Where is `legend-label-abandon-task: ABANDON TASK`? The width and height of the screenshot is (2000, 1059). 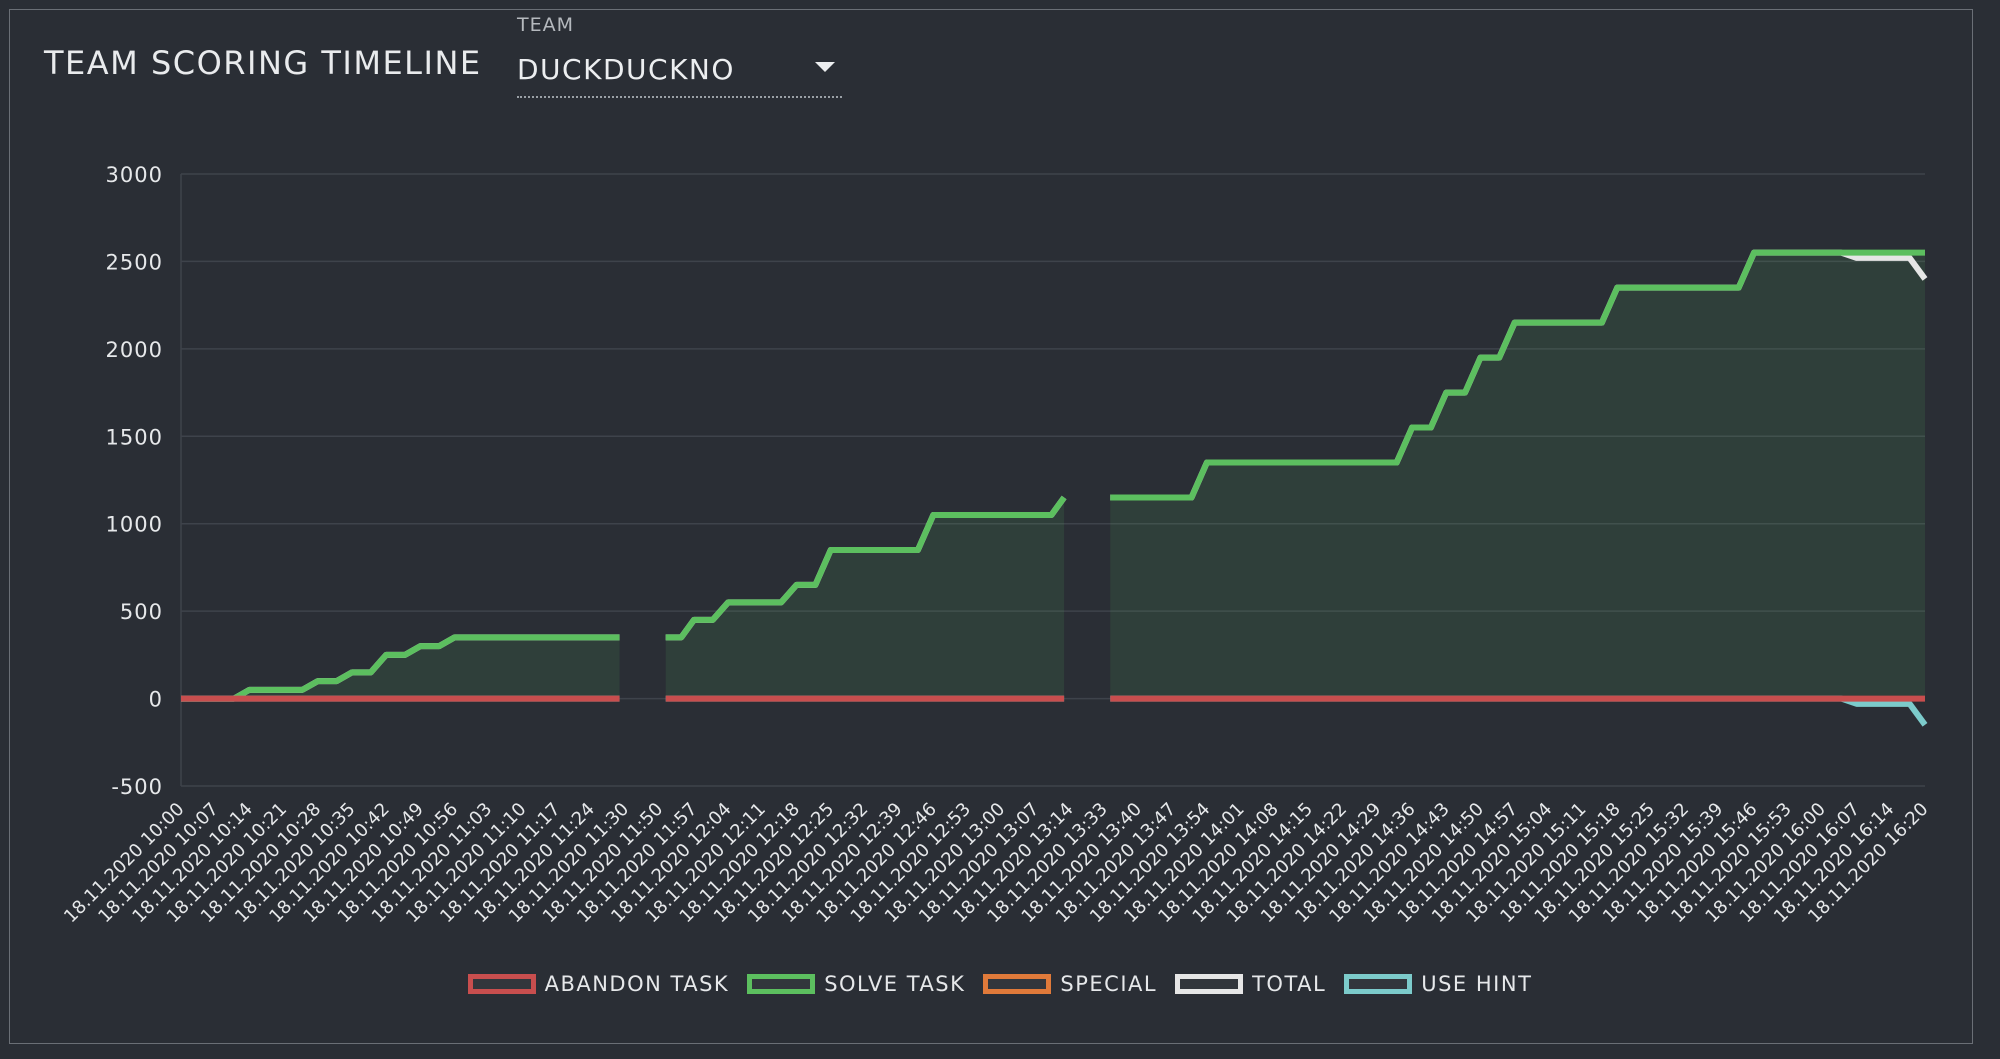 legend-label-abandon-task: ABANDON TASK is located at coordinates (637, 984).